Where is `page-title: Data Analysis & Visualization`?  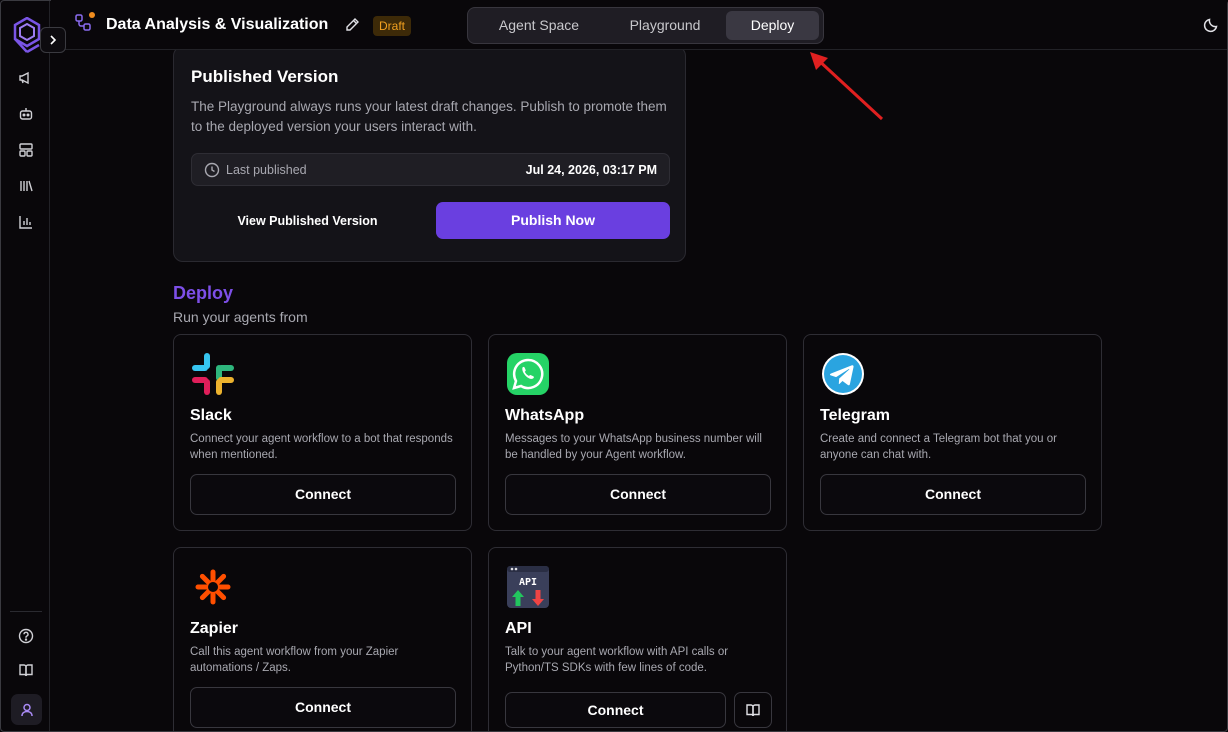
page-title: Data Analysis & Visualization is located at coordinates (217, 24).